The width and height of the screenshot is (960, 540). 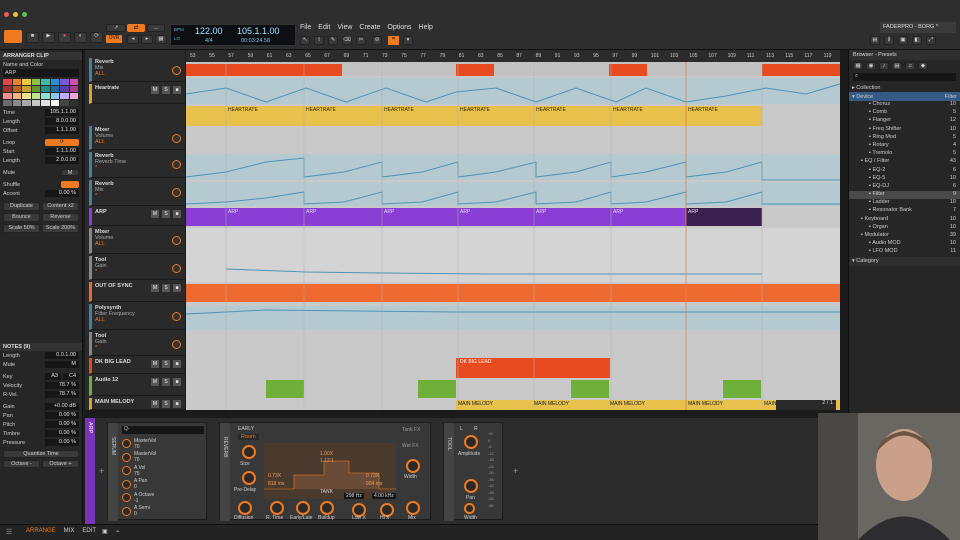 What do you see at coordinates (904, 195) in the screenshot?
I see `browser-item: ▪ Filter 9` at bounding box center [904, 195].